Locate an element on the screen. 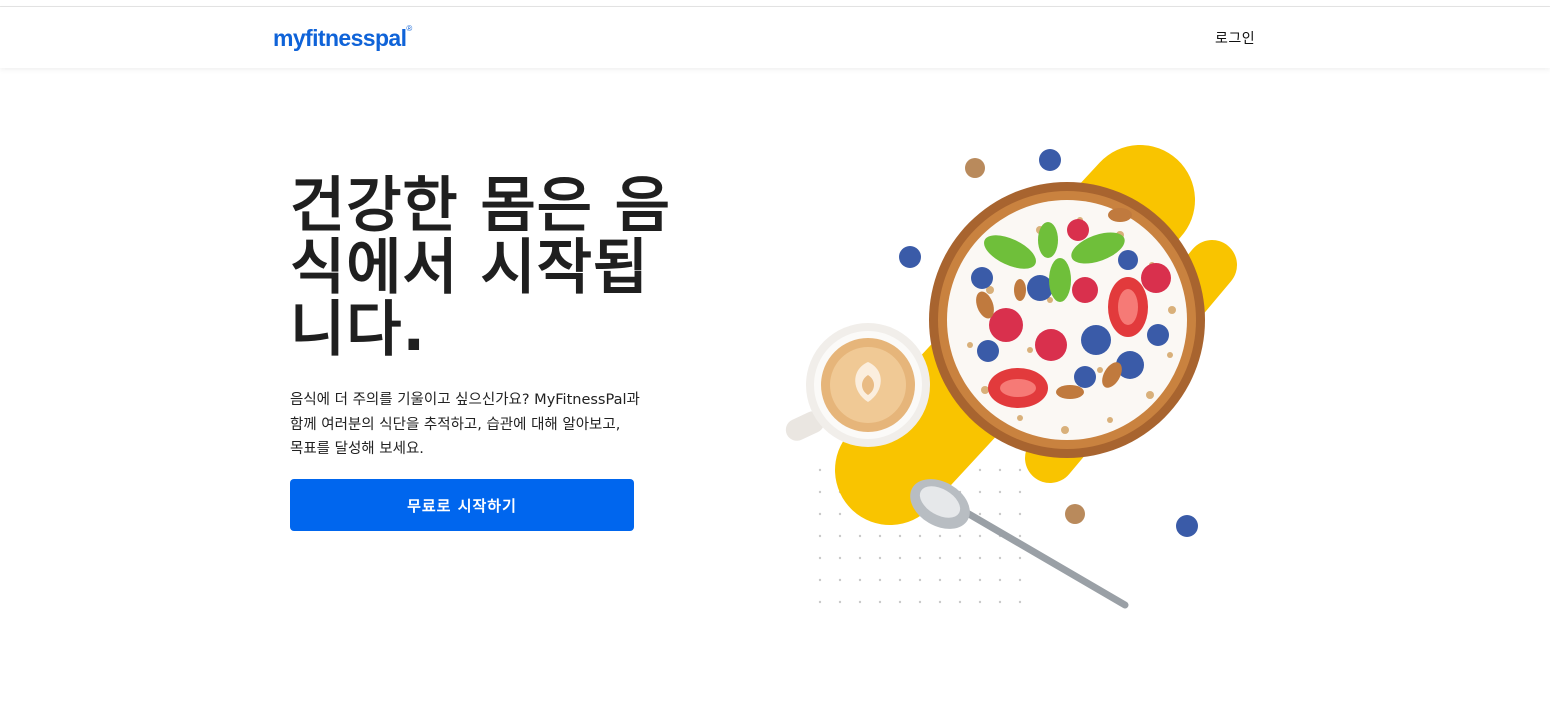 The image size is (1550, 716). myfitnesspal-logo: myfitnesspal® is located at coordinates (342, 38).